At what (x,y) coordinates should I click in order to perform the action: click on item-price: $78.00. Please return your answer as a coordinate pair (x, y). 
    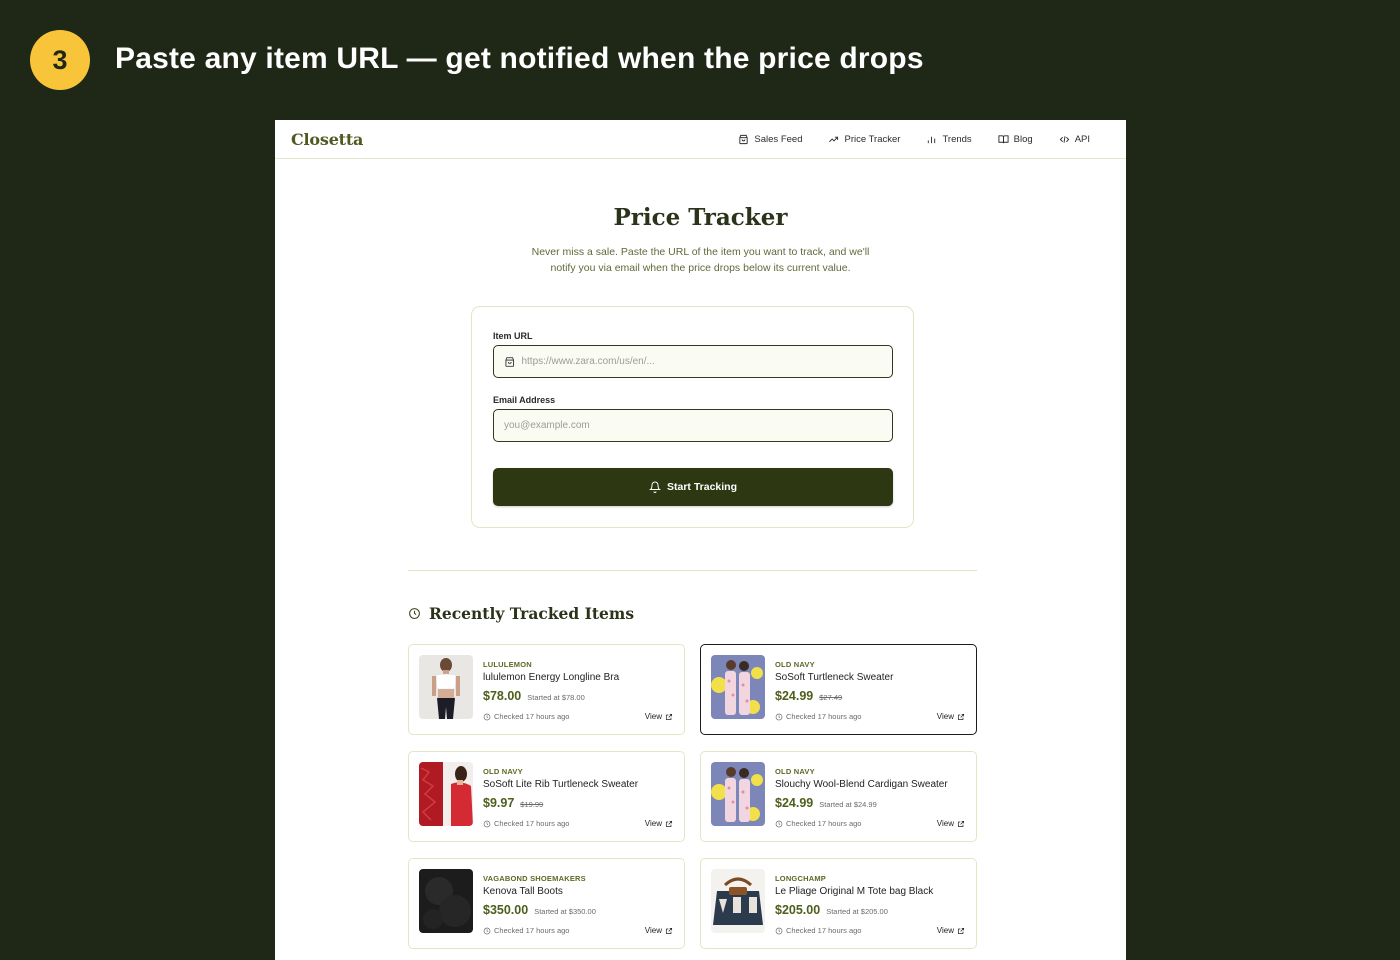
    Looking at the image, I should click on (502, 696).